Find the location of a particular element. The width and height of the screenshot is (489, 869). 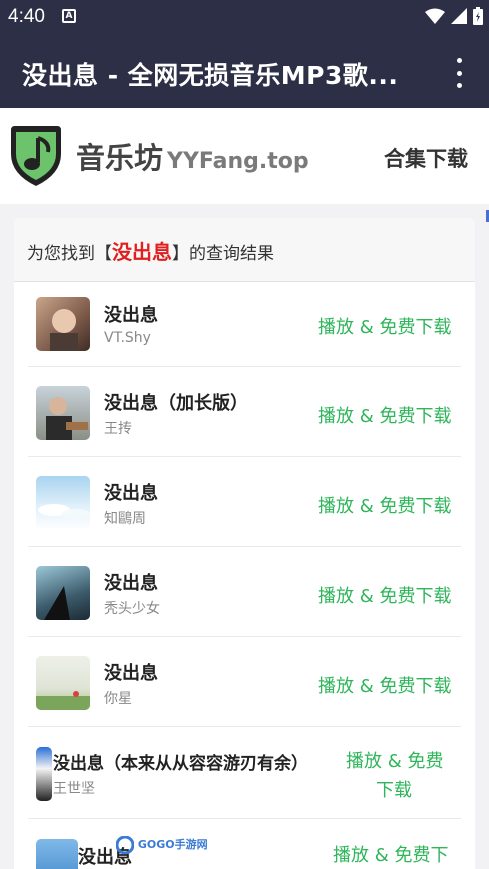

song-row: 没出息 你星 播放 & 免费下载 is located at coordinates (244, 682).